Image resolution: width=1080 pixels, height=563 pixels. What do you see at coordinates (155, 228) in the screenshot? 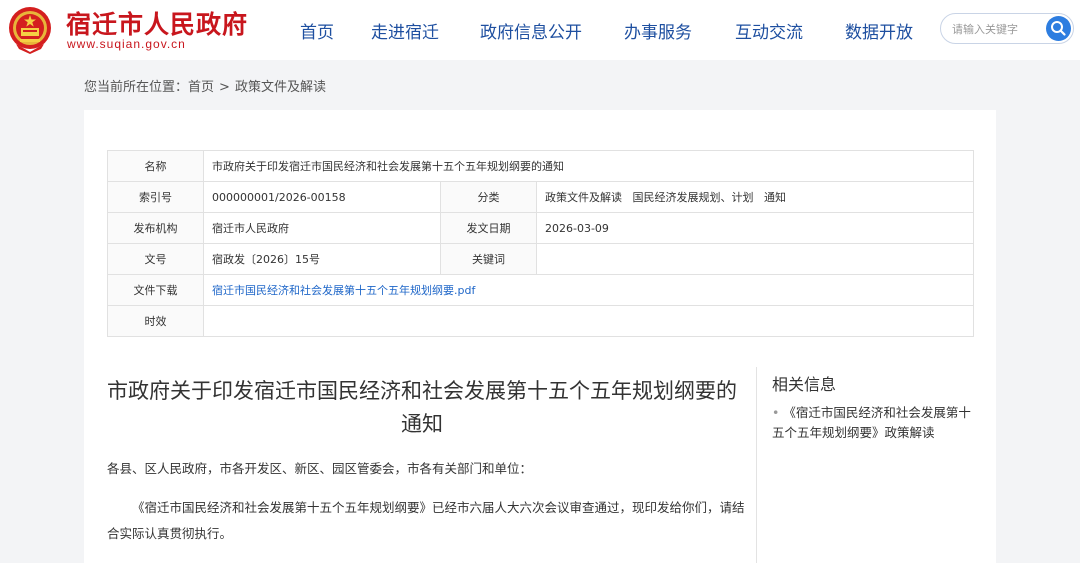
I see `issuer-label: 发布机构` at bounding box center [155, 228].